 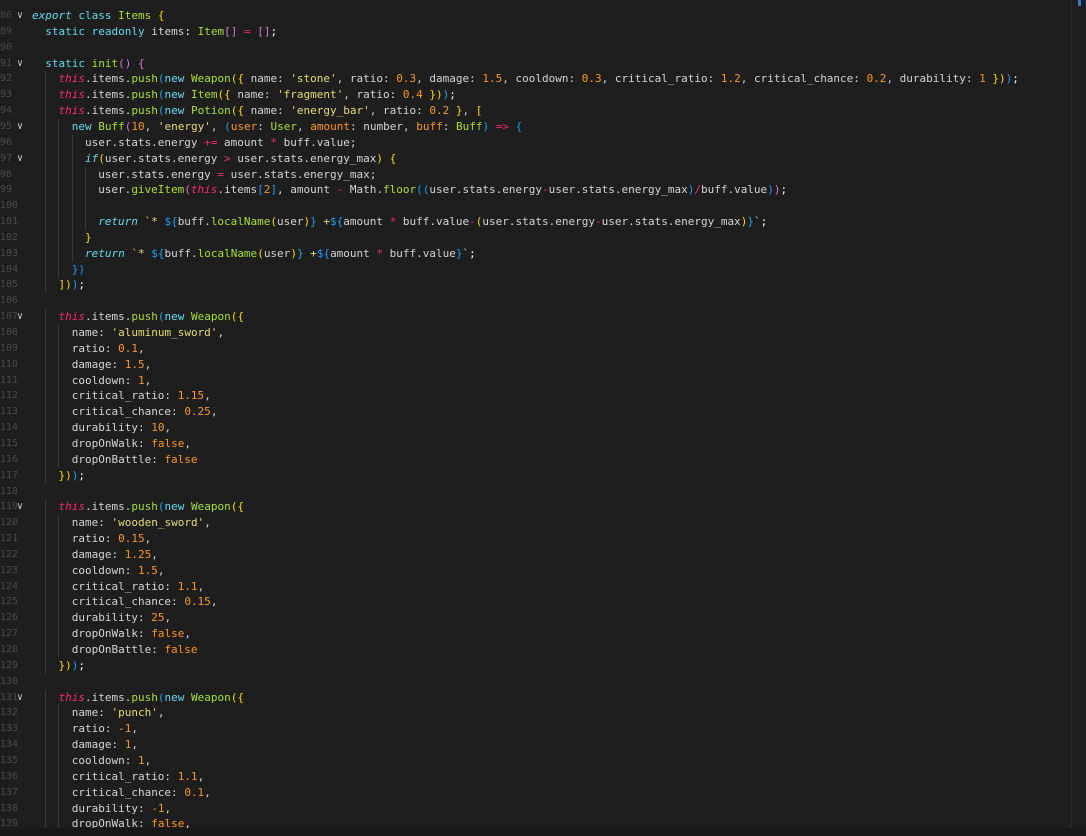 I want to click on code-token: ;, so click(x=452, y=95).